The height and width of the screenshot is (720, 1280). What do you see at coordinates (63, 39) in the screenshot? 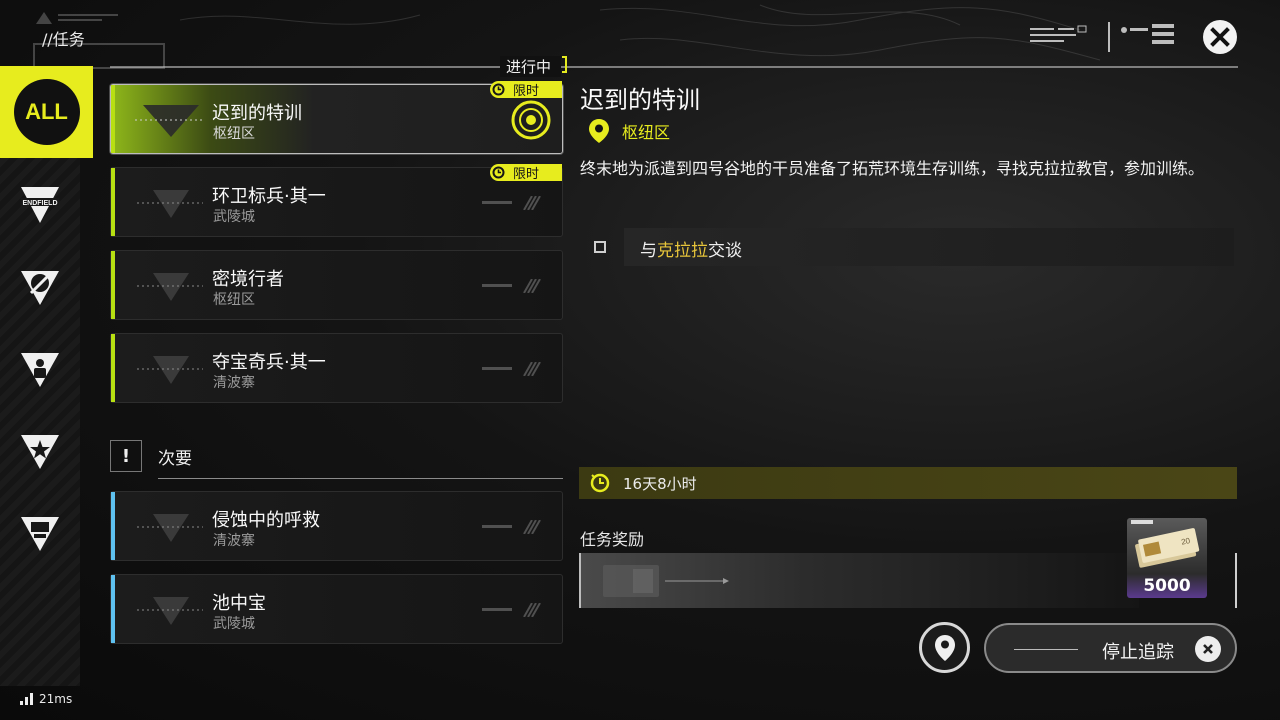
I see `breadcrumb: //任务` at bounding box center [63, 39].